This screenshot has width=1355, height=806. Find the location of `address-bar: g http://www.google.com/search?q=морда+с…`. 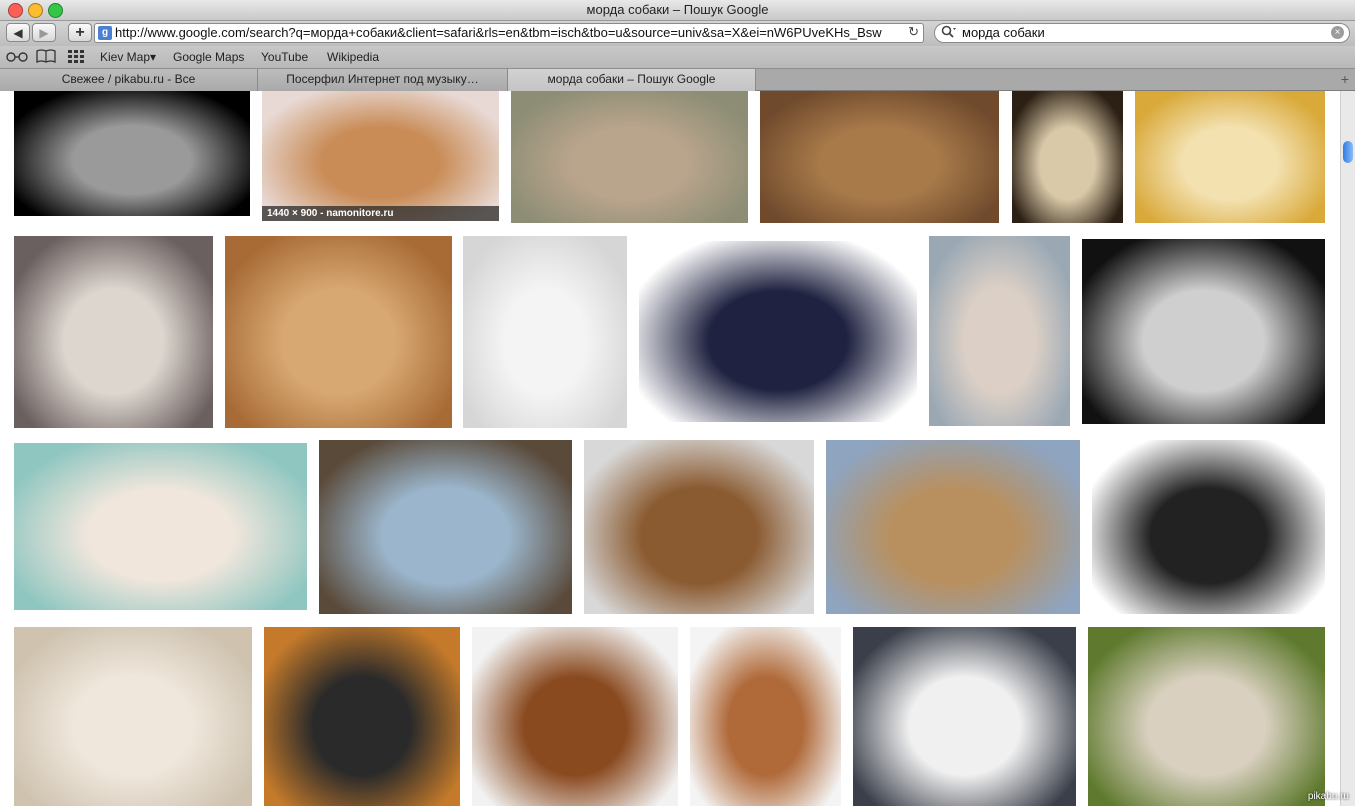

address-bar: g http://www.google.com/search?q=морда+с… is located at coordinates (509, 33).